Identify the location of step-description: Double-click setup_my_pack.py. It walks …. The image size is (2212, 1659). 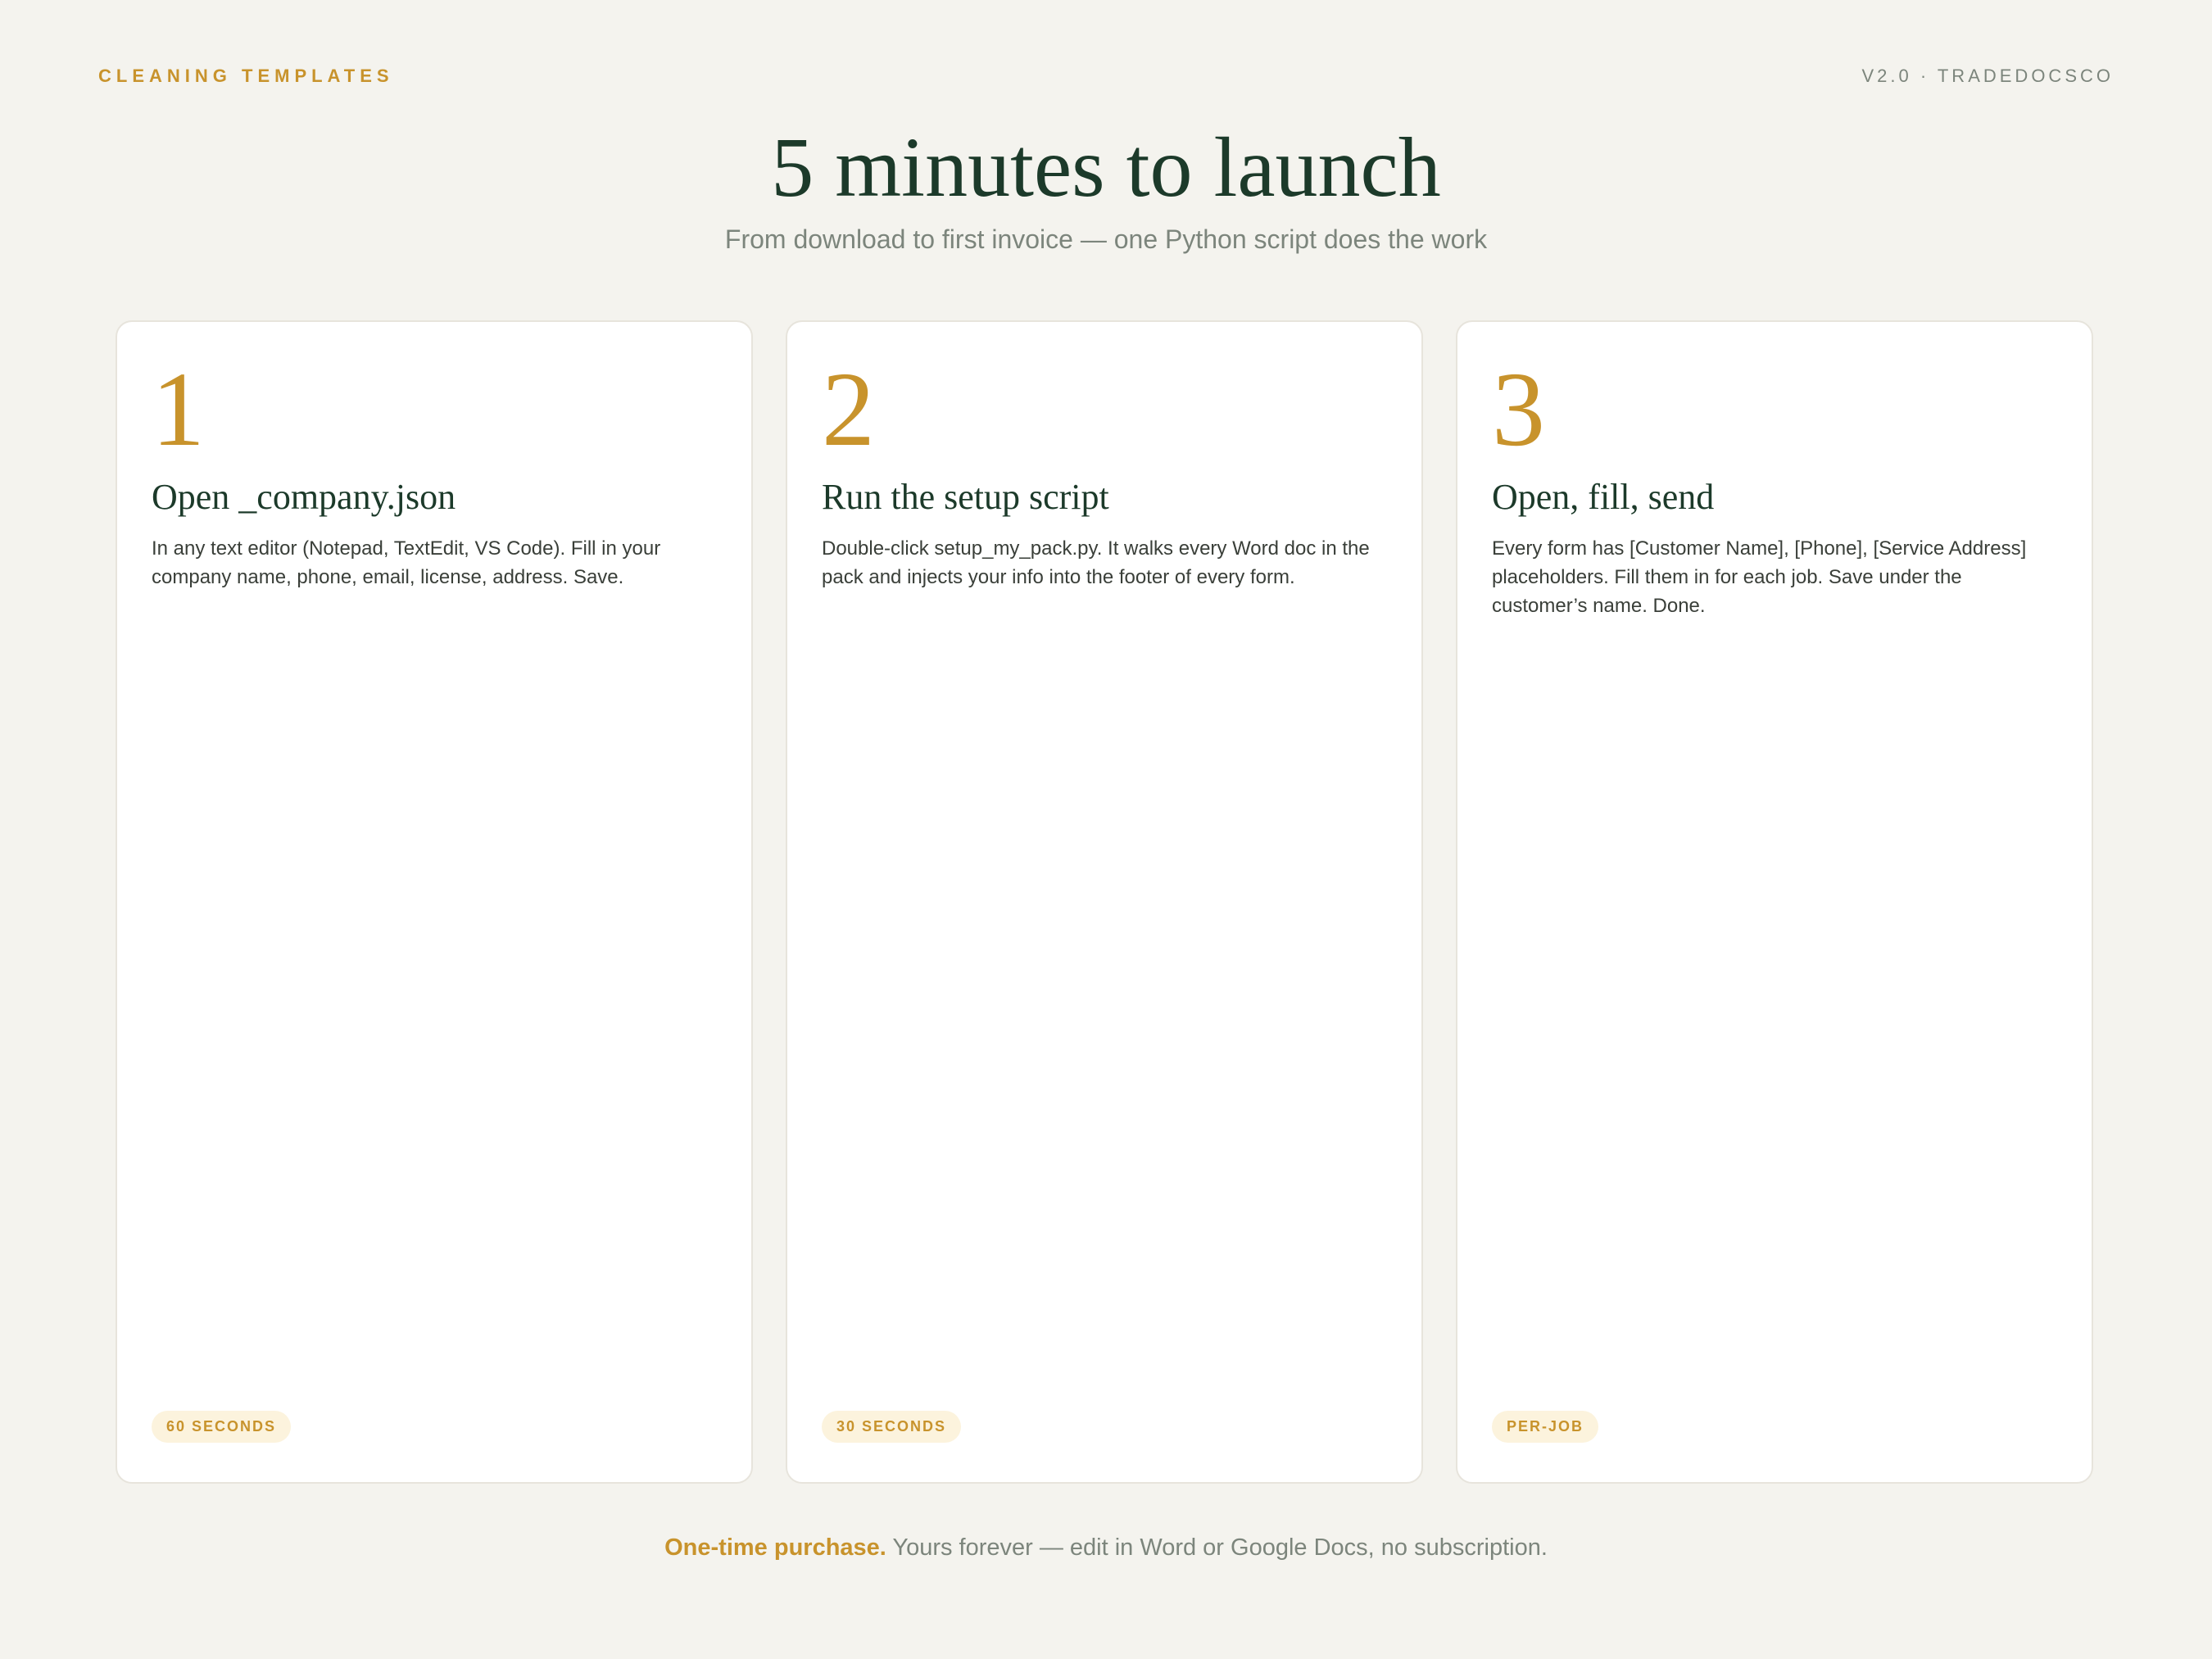
(1096, 562).